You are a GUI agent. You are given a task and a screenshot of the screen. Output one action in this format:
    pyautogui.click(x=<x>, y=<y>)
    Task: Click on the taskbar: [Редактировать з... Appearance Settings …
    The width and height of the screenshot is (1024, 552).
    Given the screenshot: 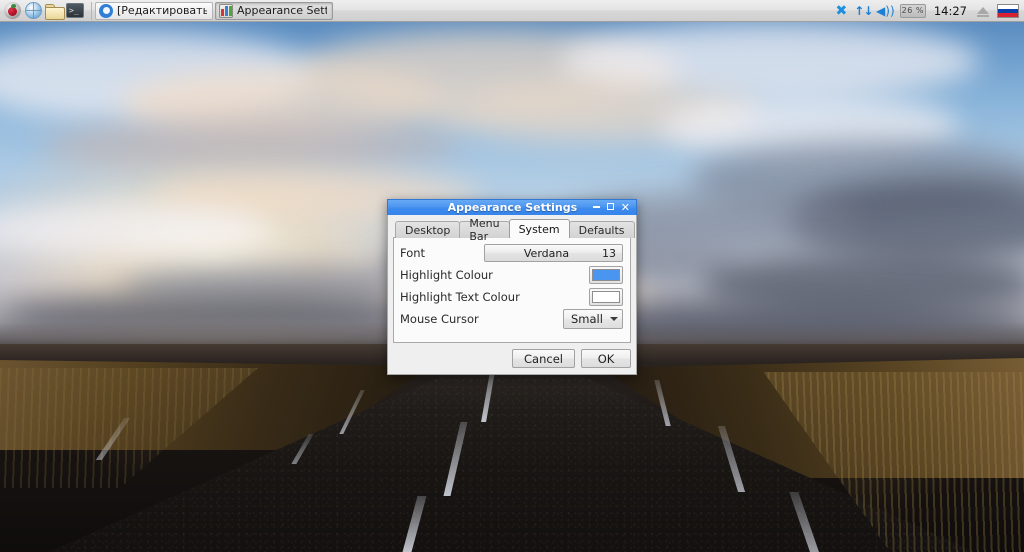 What is the action you would take?
    pyautogui.click(x=512, y=11)
    